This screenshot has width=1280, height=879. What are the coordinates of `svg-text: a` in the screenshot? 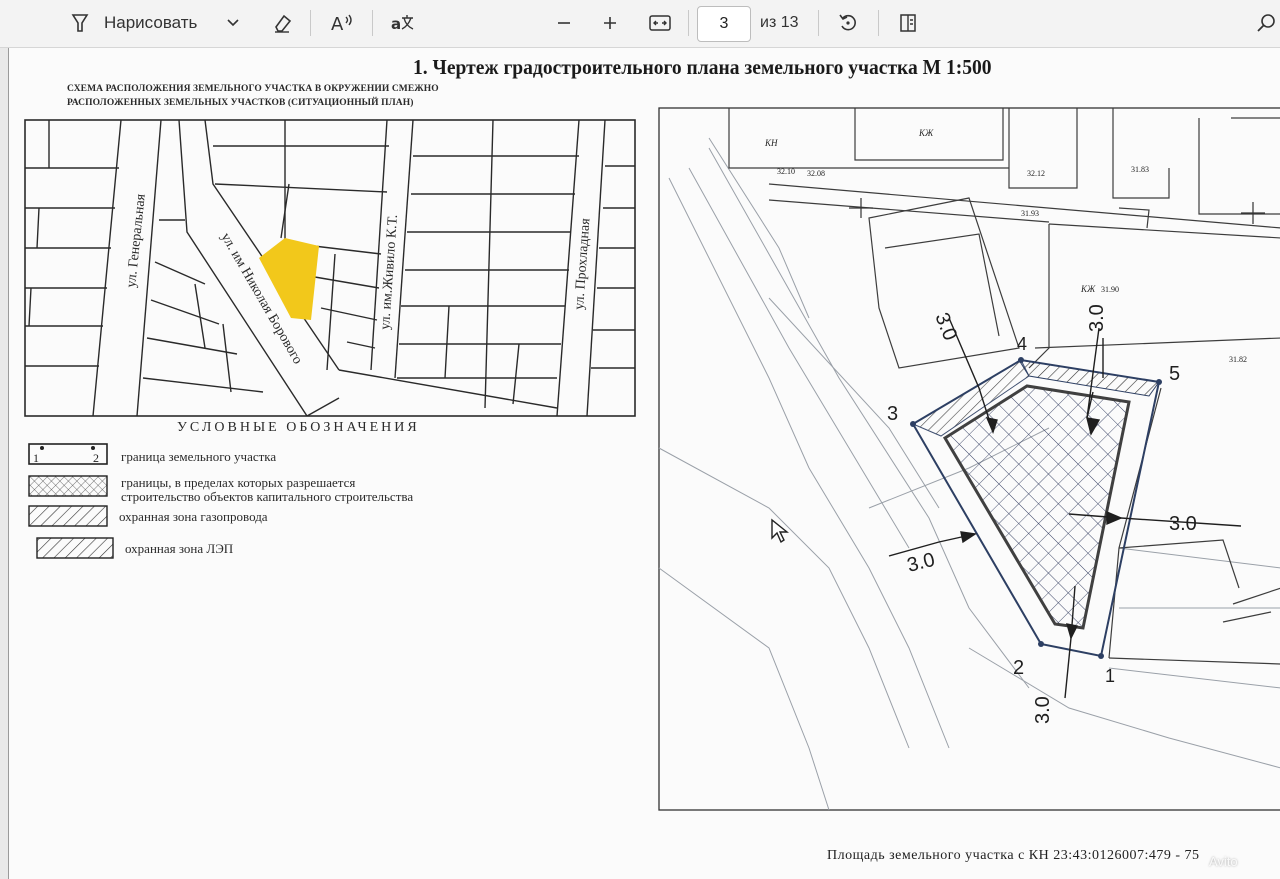 It's located at (396, 24).